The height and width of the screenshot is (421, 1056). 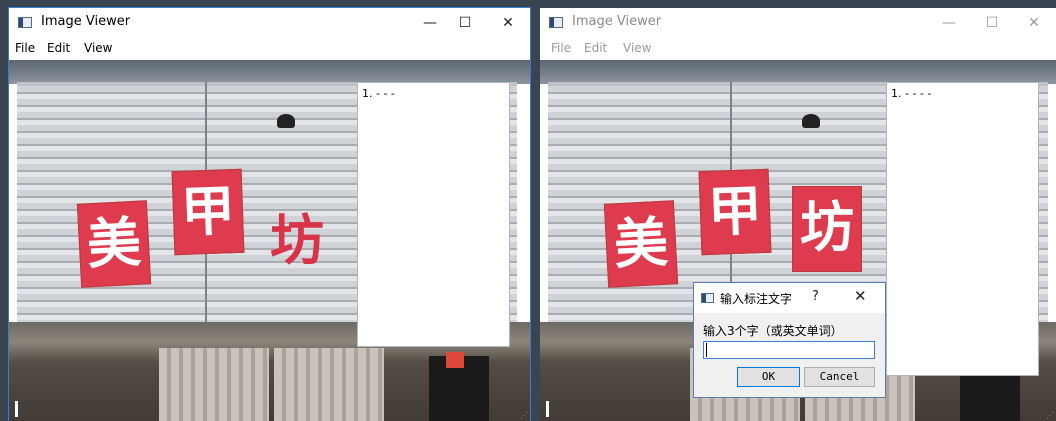 What do you see at coordinates (962, 229) in the screenshot?
I see `annotation-panel: 1. - - - -` at bounding box center [962, 229].